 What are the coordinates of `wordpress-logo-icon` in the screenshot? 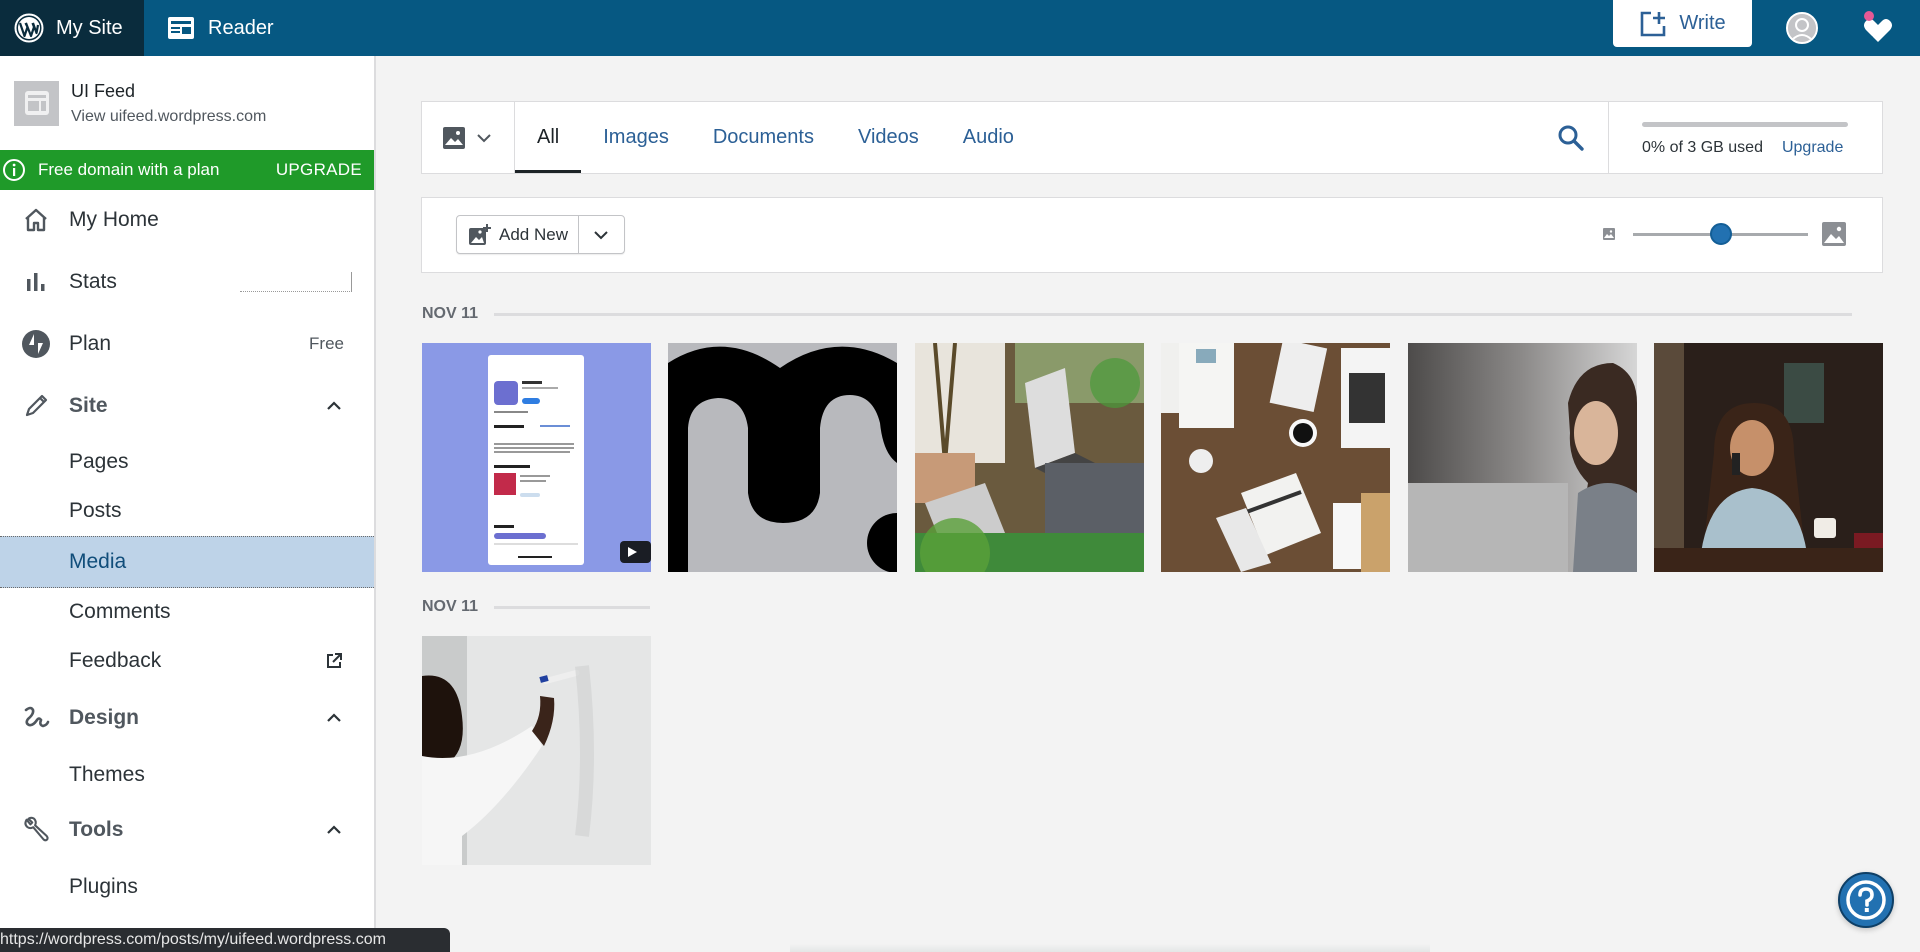 It's located at (29, 28).